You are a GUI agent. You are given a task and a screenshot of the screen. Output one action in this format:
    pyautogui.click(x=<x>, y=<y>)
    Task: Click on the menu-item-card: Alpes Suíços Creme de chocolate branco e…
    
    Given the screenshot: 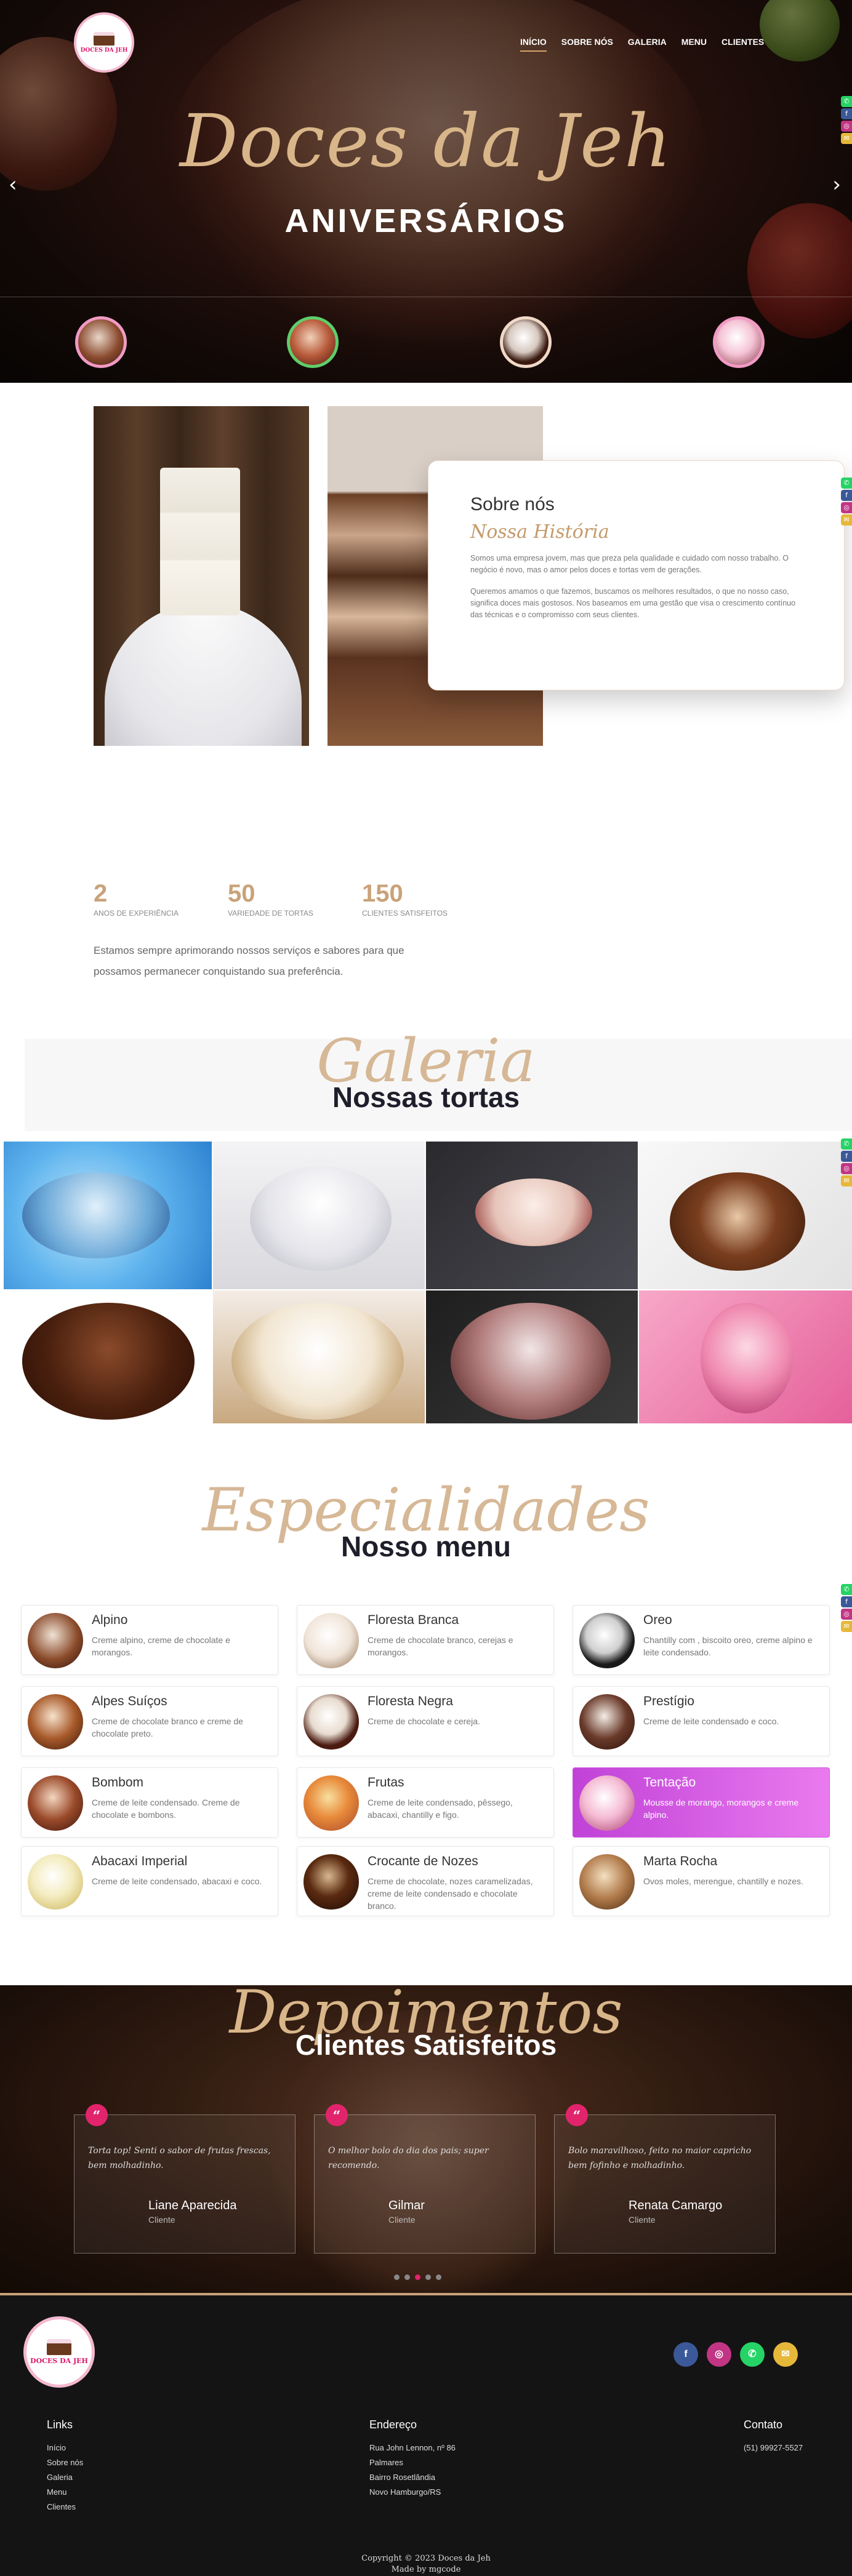 What is the action you would take?
    pyautogui.click(x=149, y=1721)
    